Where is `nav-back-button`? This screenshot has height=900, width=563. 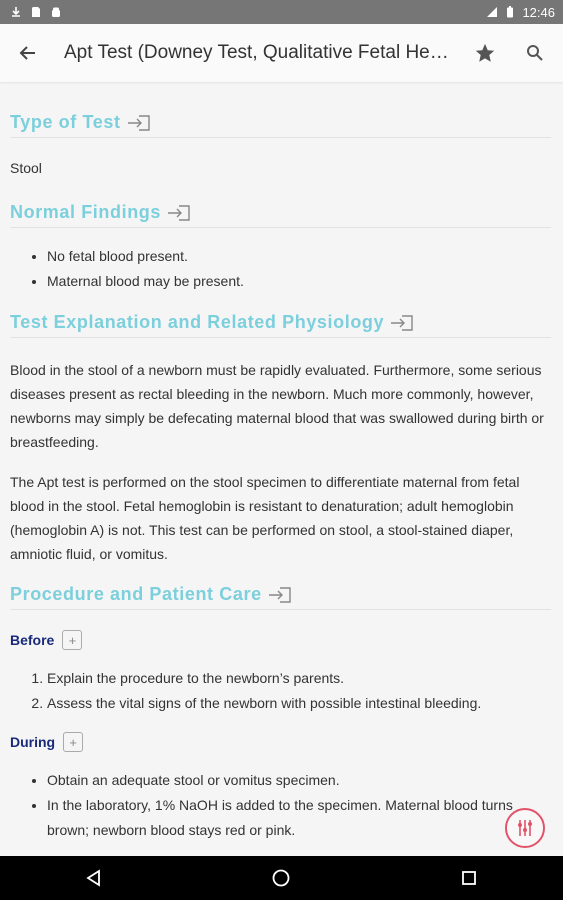
nav-back-button is located at coordinates (94, 878).